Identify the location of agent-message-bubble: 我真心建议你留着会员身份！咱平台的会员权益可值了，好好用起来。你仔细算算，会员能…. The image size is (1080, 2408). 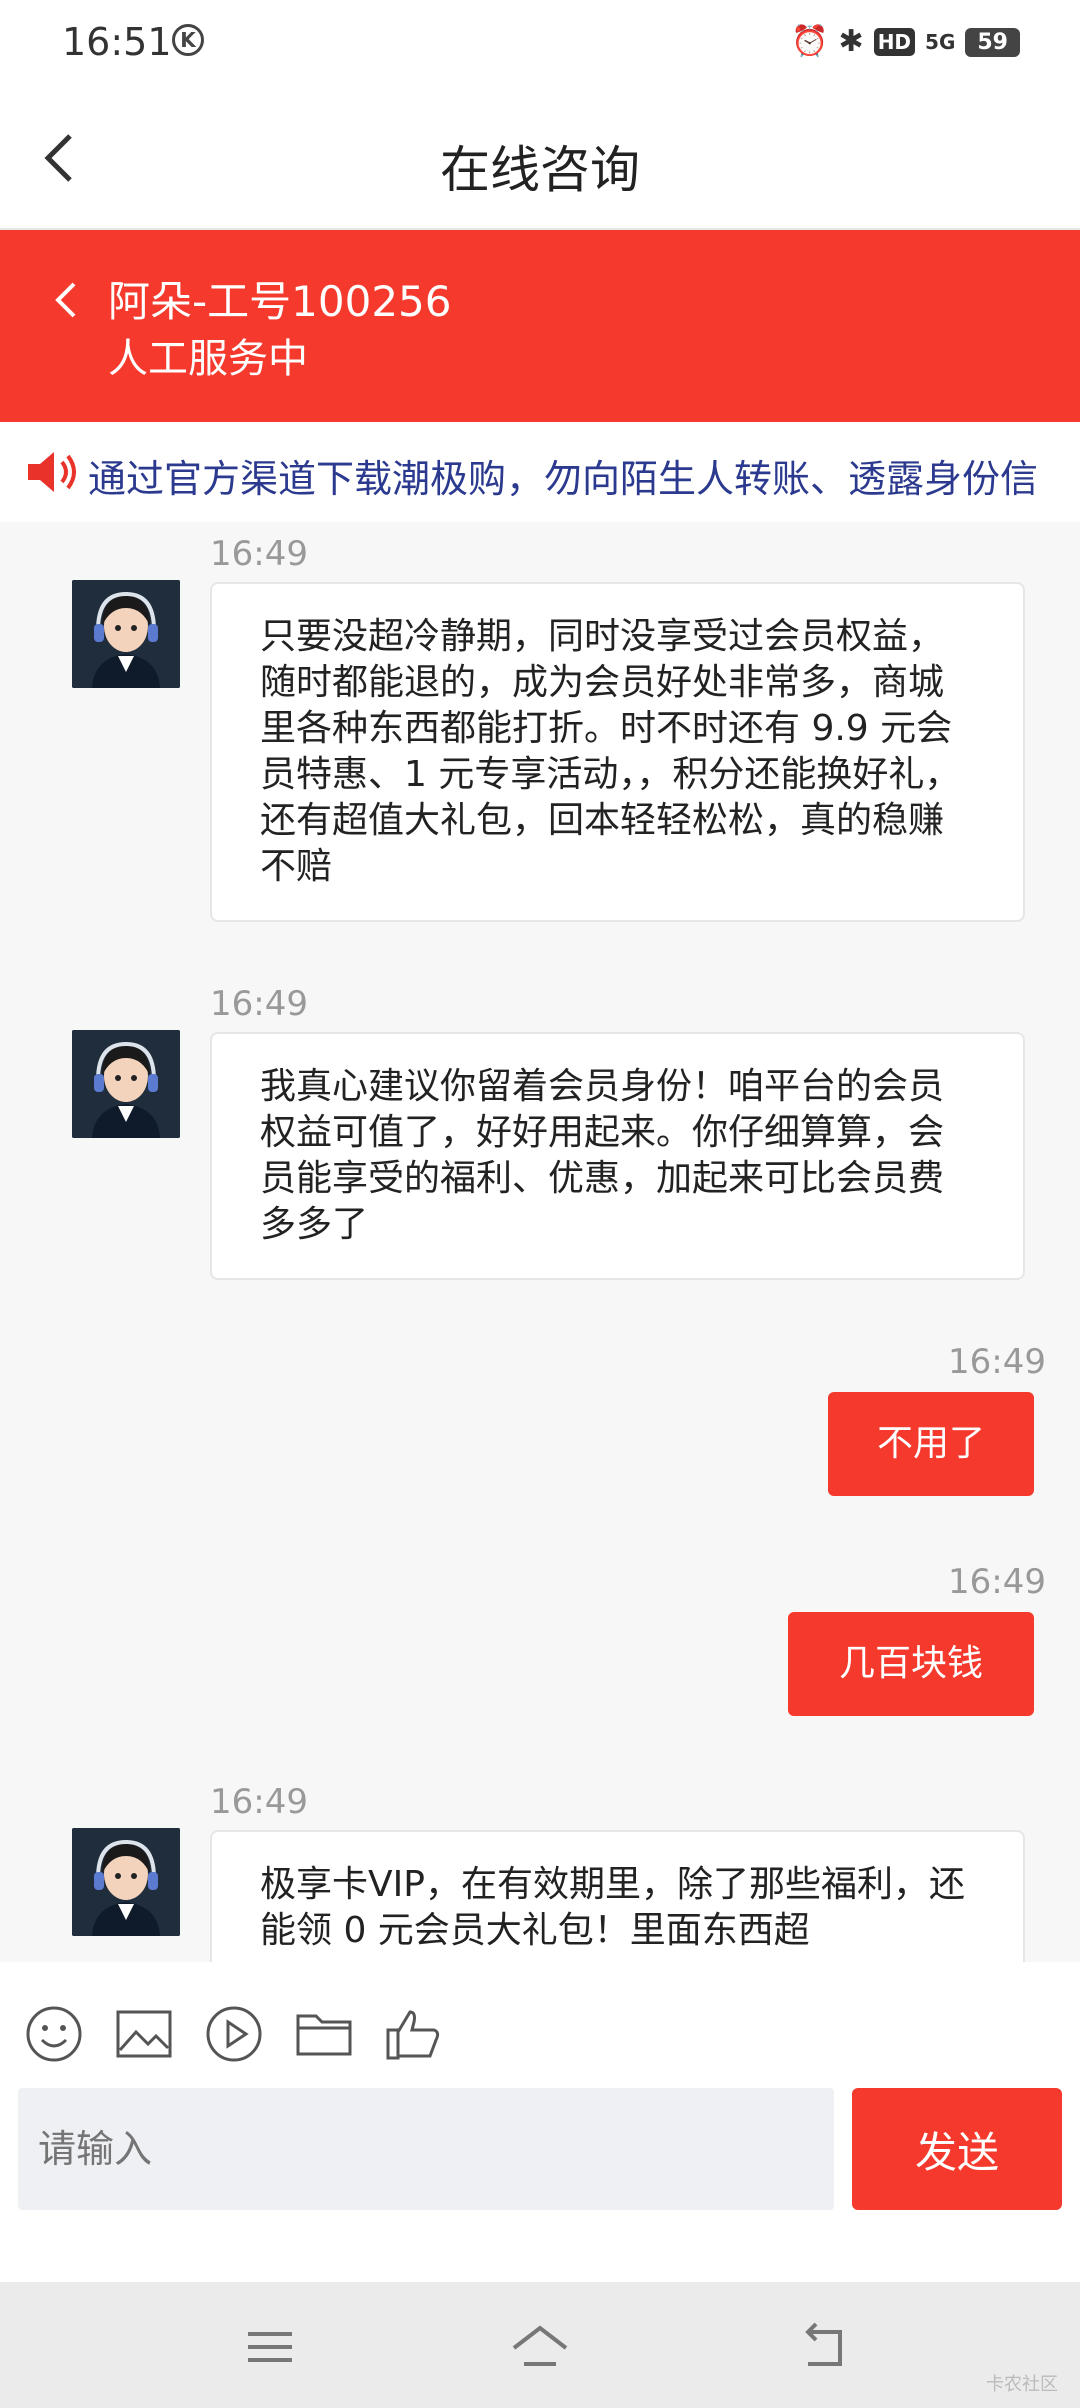
(617, 1156).